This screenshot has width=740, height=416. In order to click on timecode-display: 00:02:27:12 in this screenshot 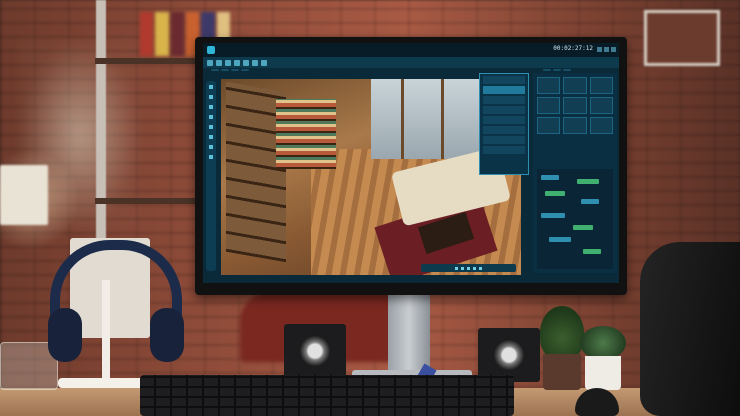, I will do `click(573, 48)`.